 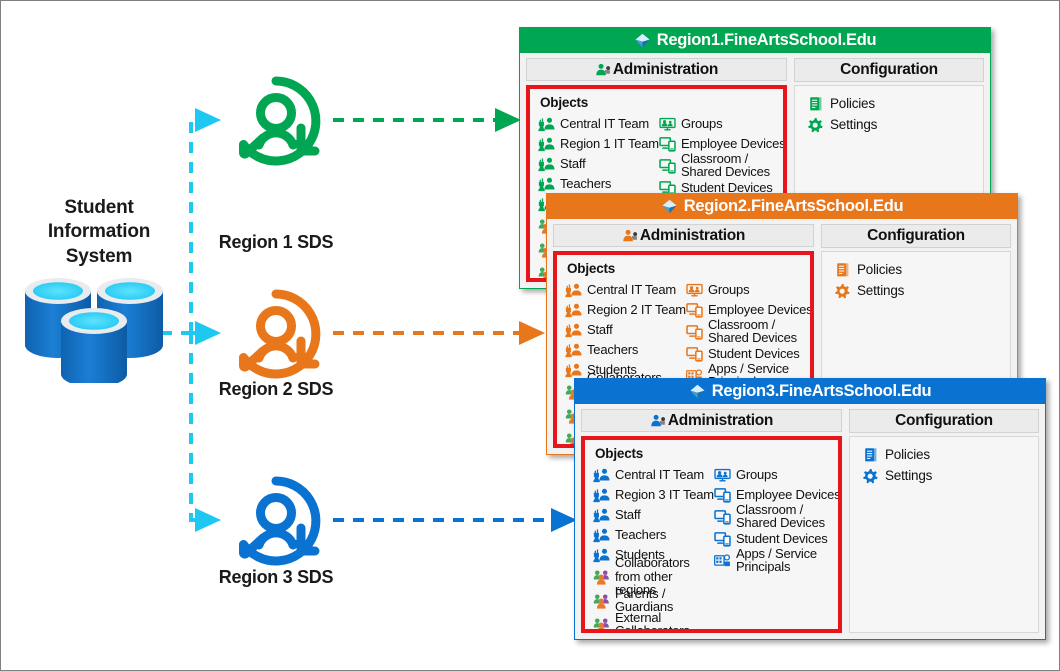 What do you see at coordinates (205, 432) in the screenshot?
I see `source-to-region3-line` at bounding box center [205, 432].